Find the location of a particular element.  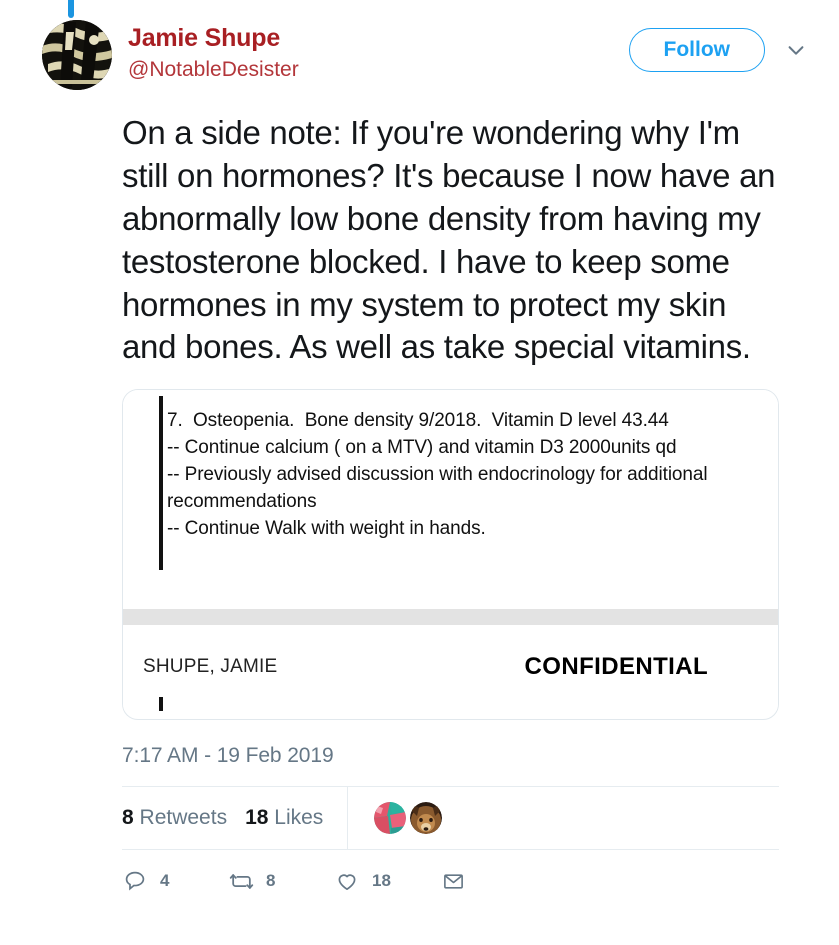

like-count: 18 is located at coordinates (381, 881).